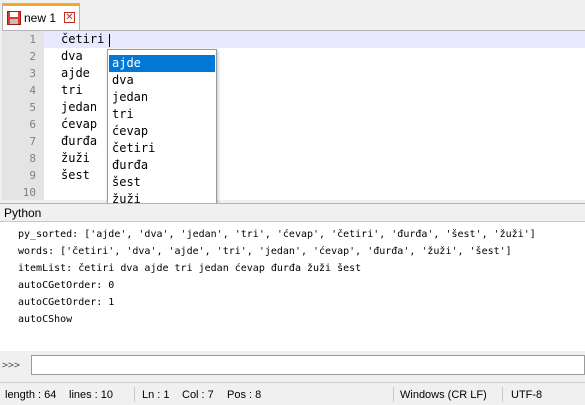 This screenshot has width=585, height=405. What do you see at coordinates (14, 18) in the screenshot?
I see `unsaved-file-icon` at bounding box center [14, 18].